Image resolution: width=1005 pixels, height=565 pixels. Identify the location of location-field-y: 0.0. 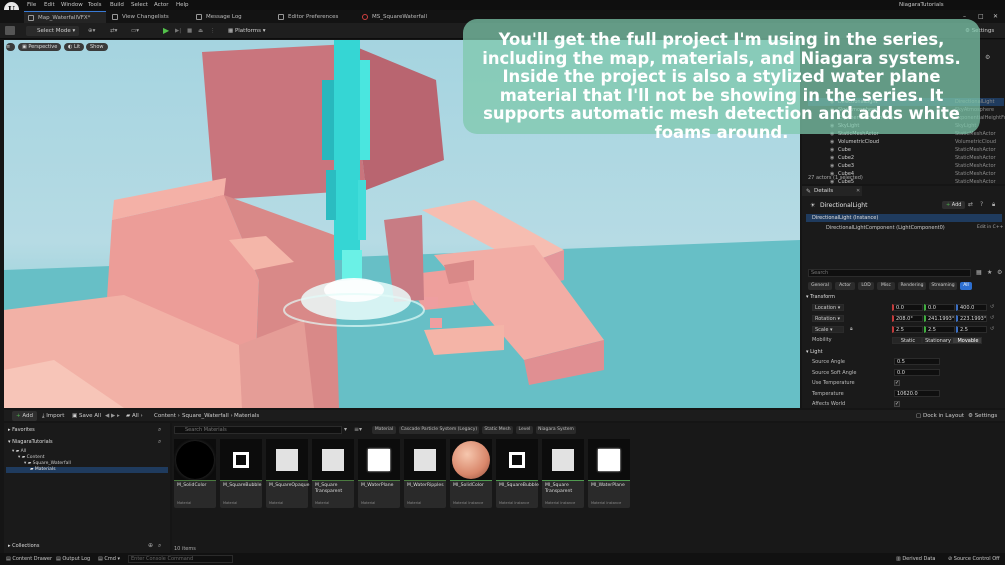
(939, 307).